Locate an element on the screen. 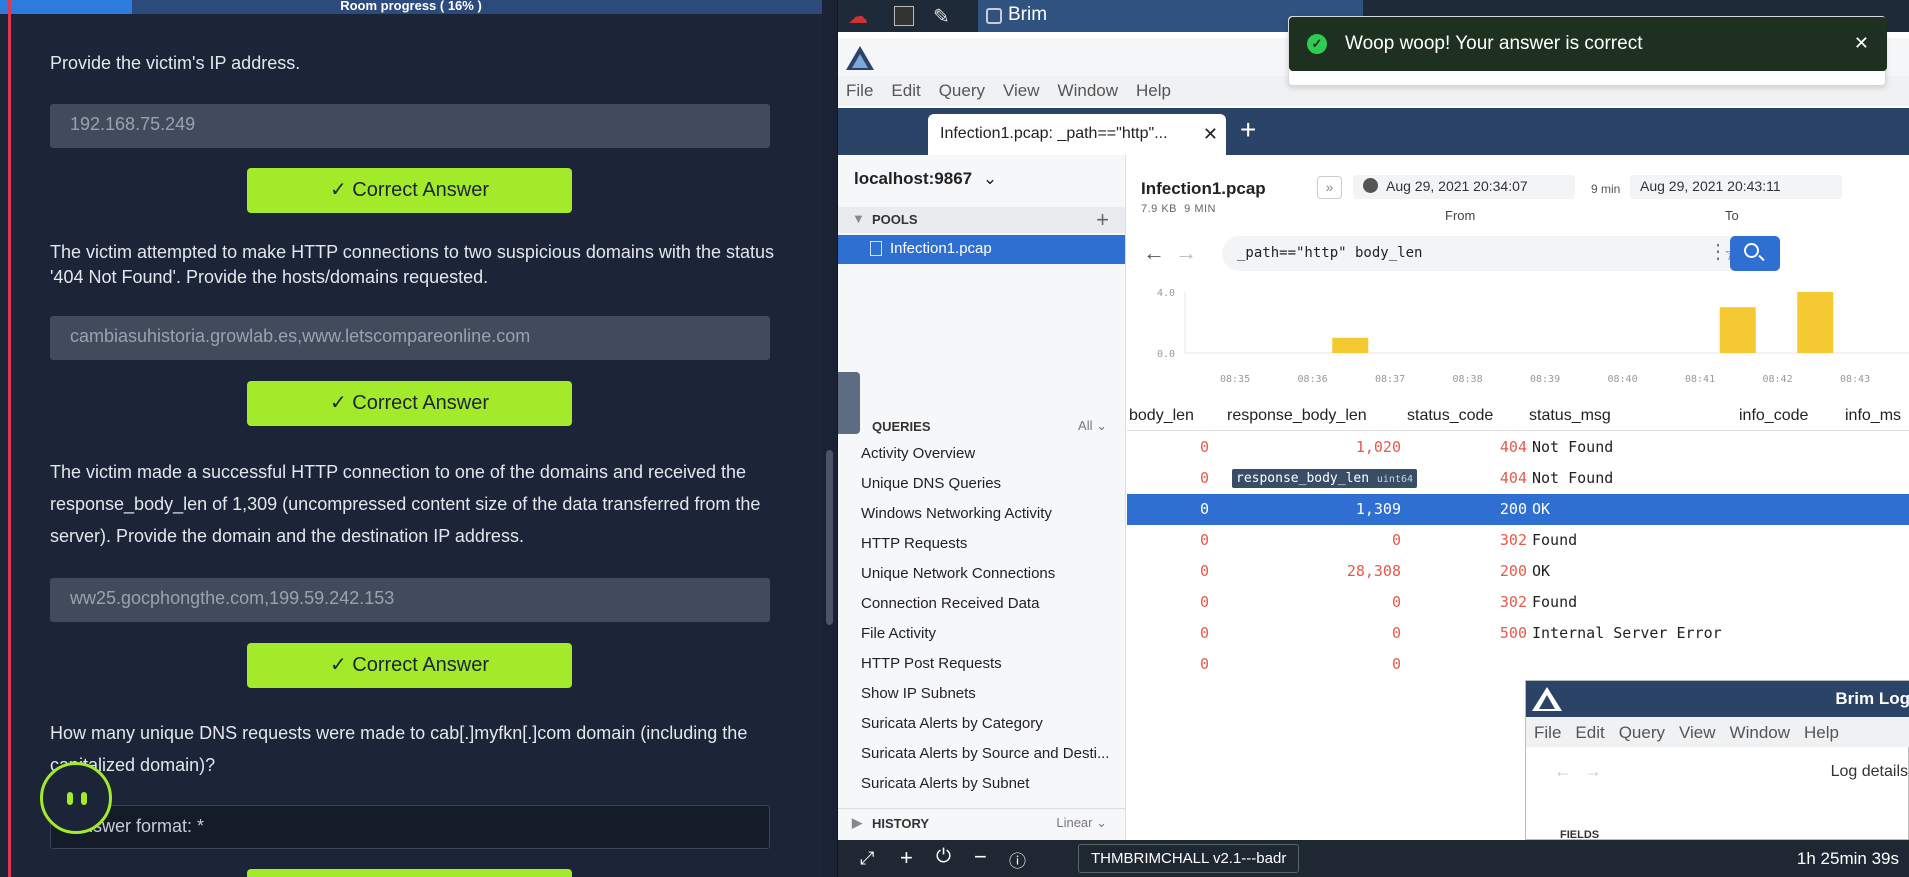  add-time-icon: + is located at coordinates (906, 858).